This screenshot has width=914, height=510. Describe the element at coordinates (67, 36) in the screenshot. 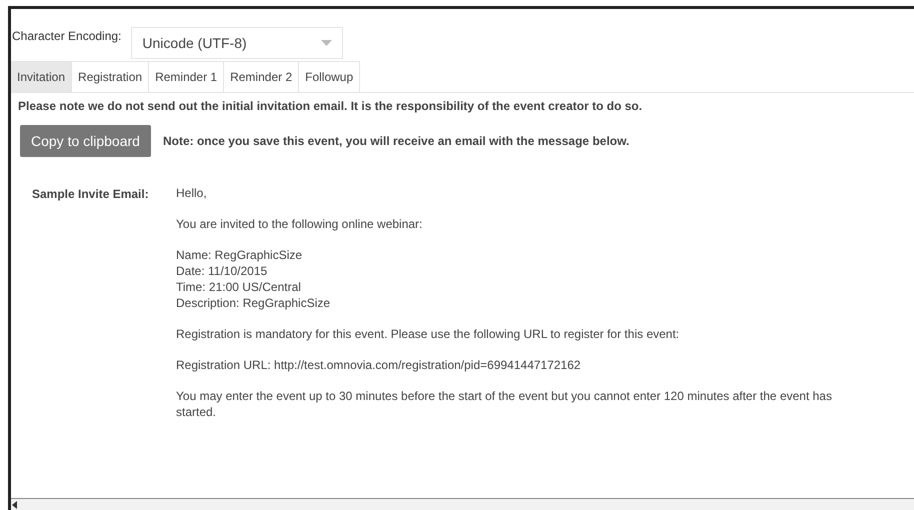

I see `encoding-label: Character Encoding:` at that location.